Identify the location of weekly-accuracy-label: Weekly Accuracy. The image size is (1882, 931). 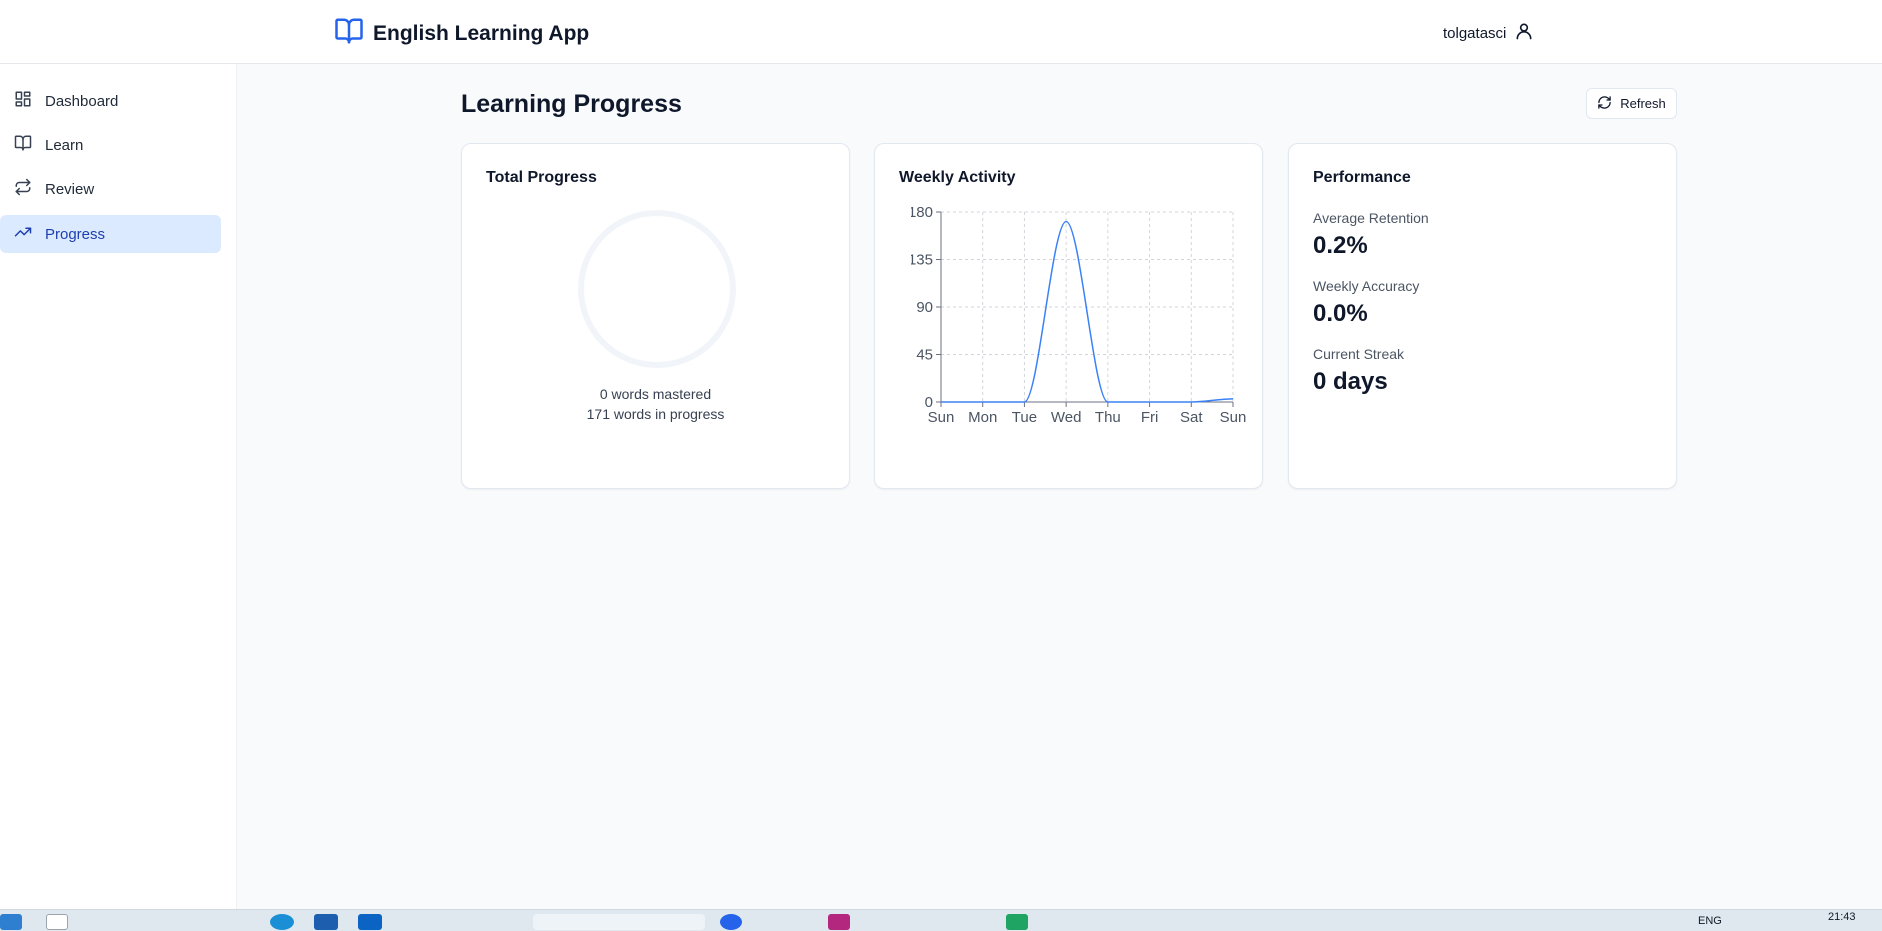
(1366, 286).